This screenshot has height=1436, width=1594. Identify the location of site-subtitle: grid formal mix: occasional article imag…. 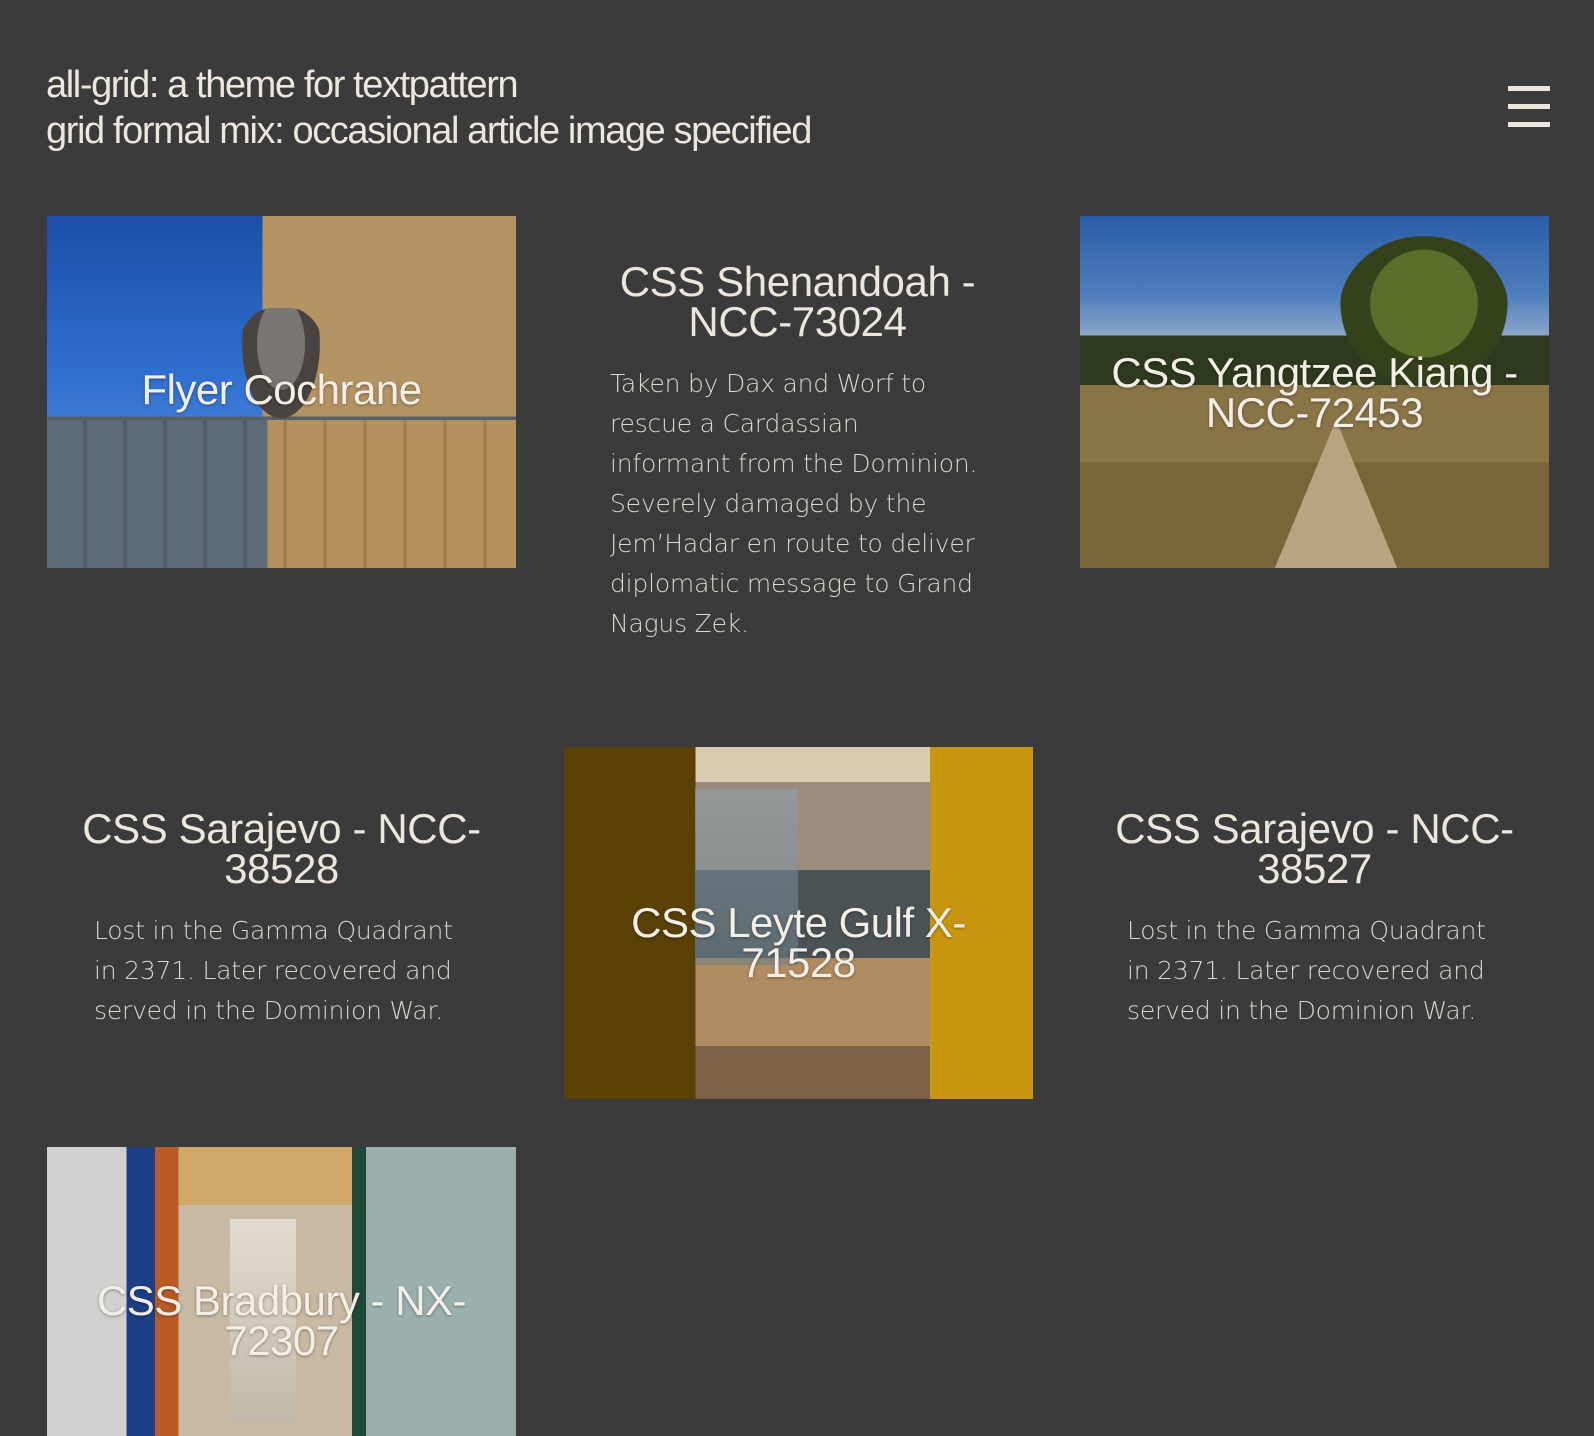
(429, 131).